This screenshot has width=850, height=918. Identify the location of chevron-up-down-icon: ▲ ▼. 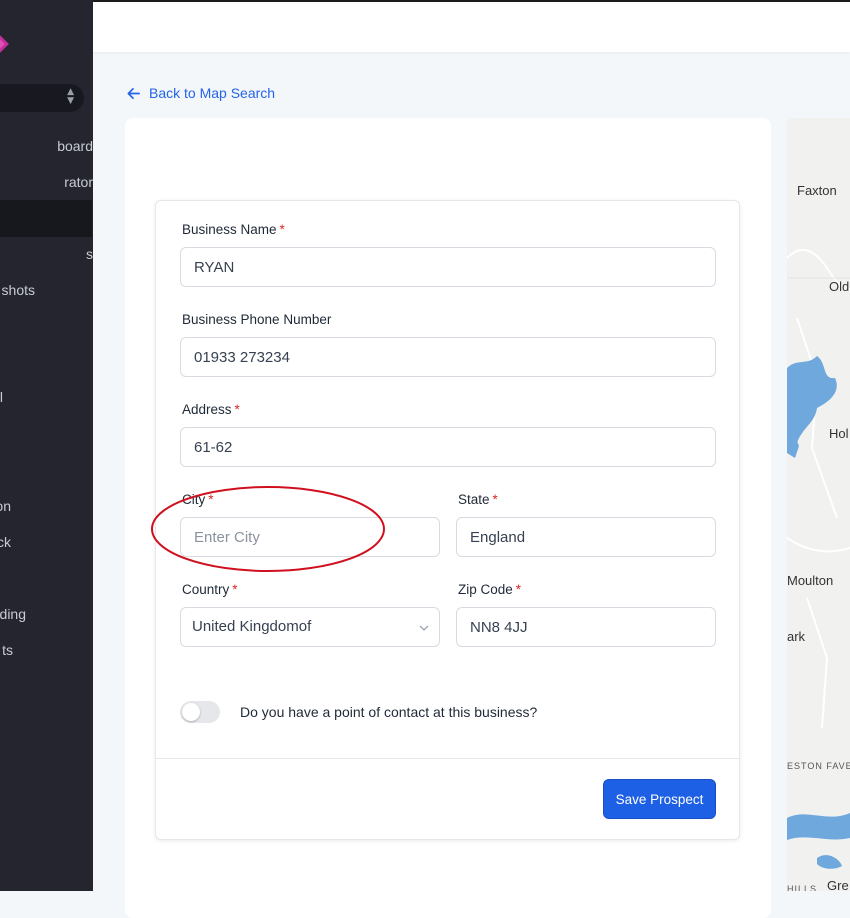
(70, 96).